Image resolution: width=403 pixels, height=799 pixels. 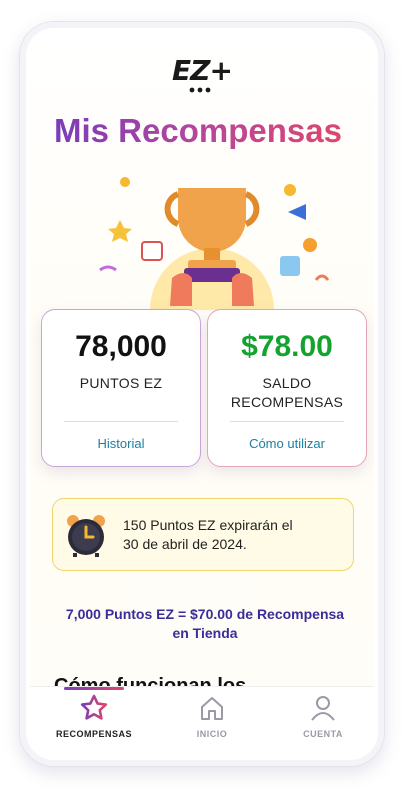 What do you see at coordinates (214, 243) in the screenshot?
I see `trophy-illustration` at bounding box center [214, 243].